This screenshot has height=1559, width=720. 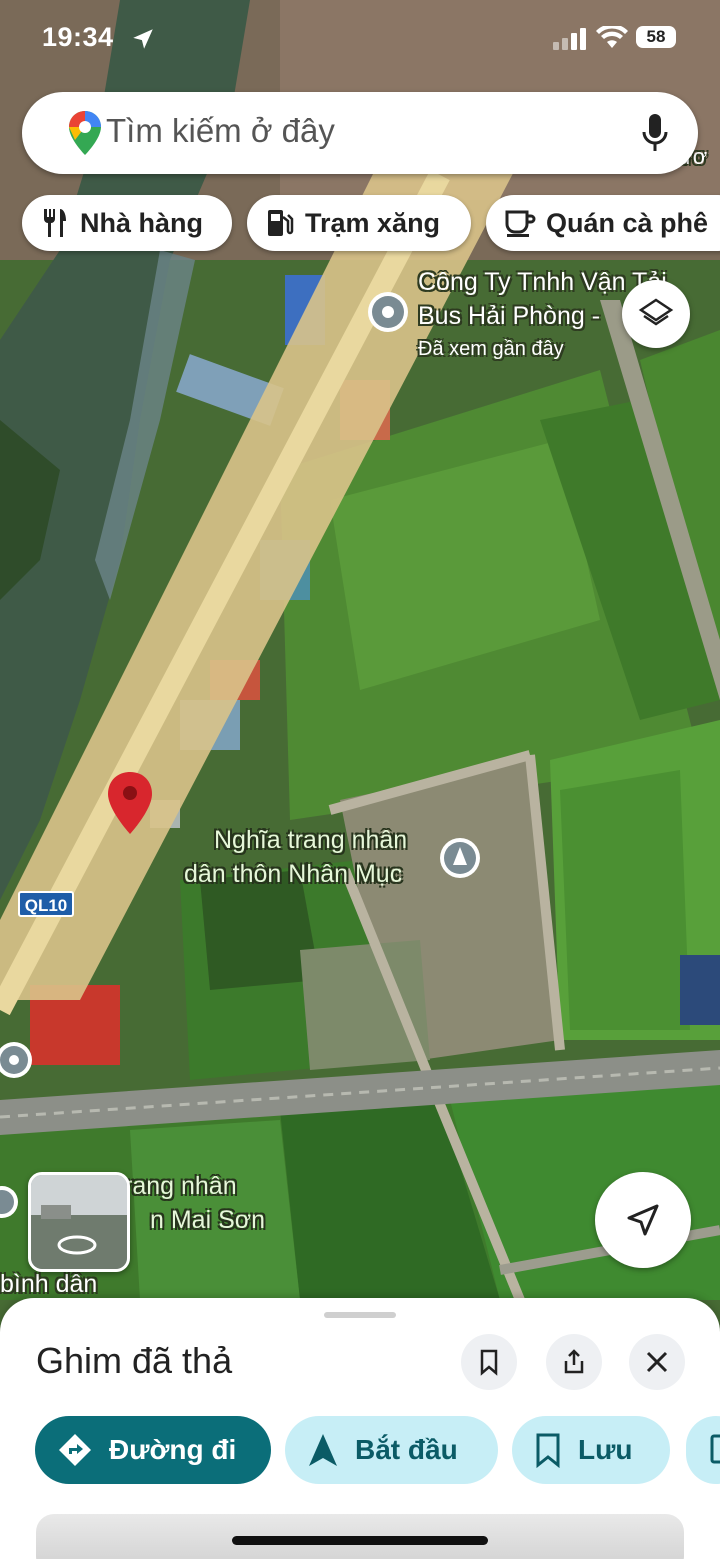 What do you see at coordinates (143, 39) in the screenshot?
I see `location-arrow-icon` at bounding box center [143, 39].